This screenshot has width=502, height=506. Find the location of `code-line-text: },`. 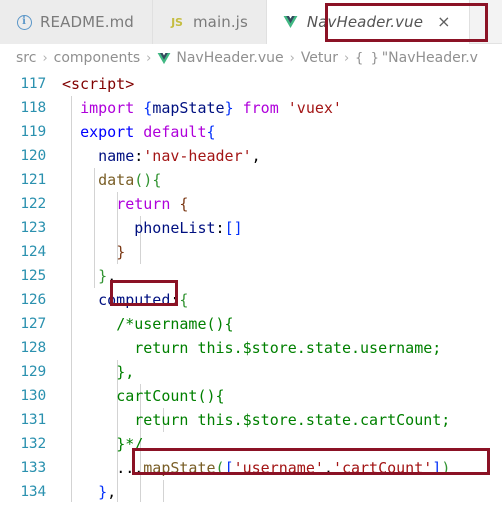

code-line-text: }, is located at coordinates (282, 276).